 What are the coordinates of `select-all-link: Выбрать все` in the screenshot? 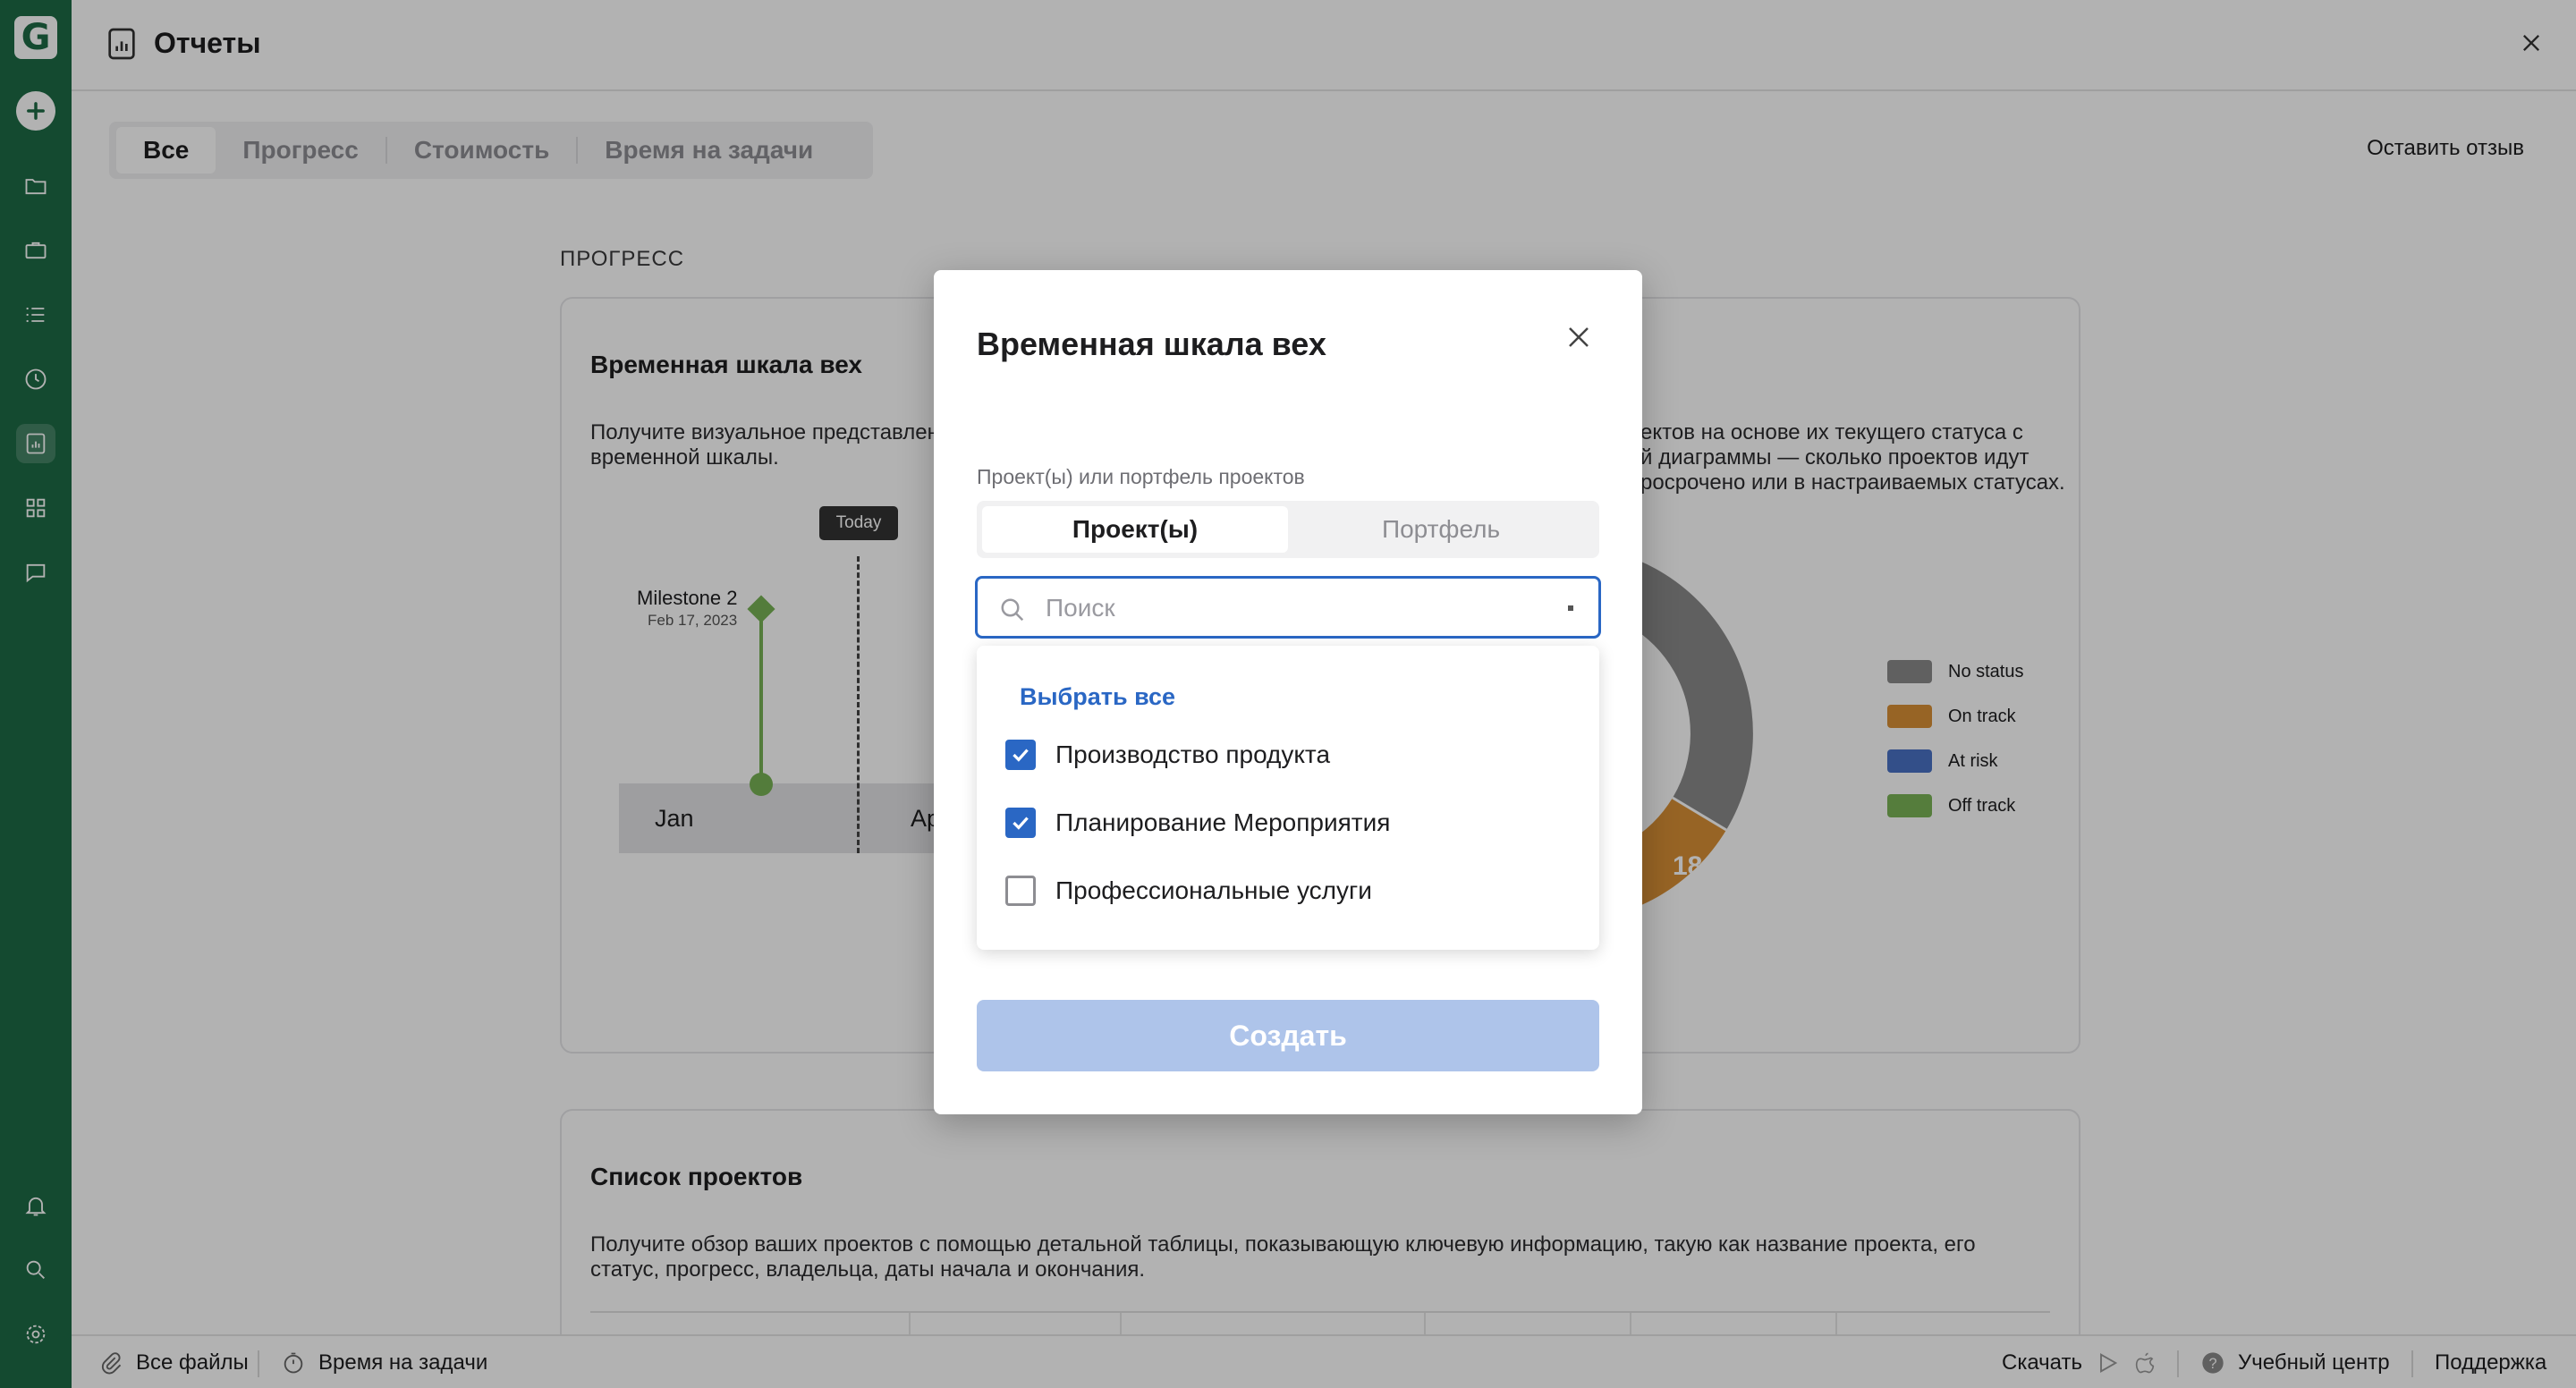 It's located at (1097, 697).